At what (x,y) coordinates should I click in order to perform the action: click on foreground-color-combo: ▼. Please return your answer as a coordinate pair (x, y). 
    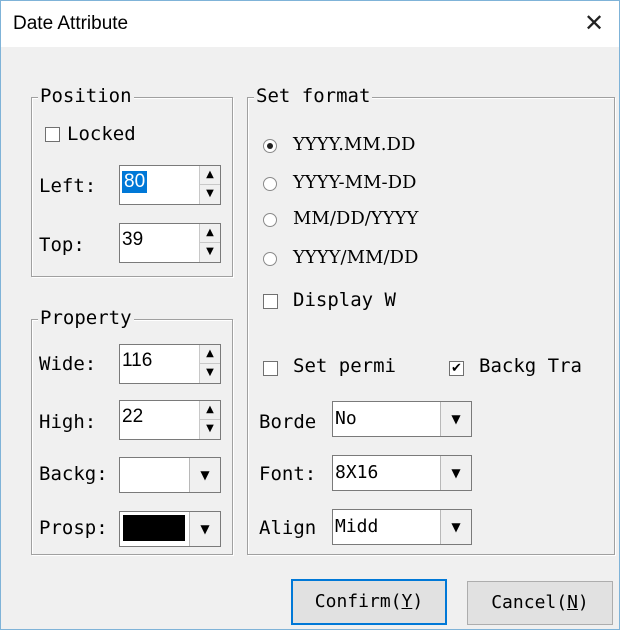
    Looking at the image, I should click on (170, 529).